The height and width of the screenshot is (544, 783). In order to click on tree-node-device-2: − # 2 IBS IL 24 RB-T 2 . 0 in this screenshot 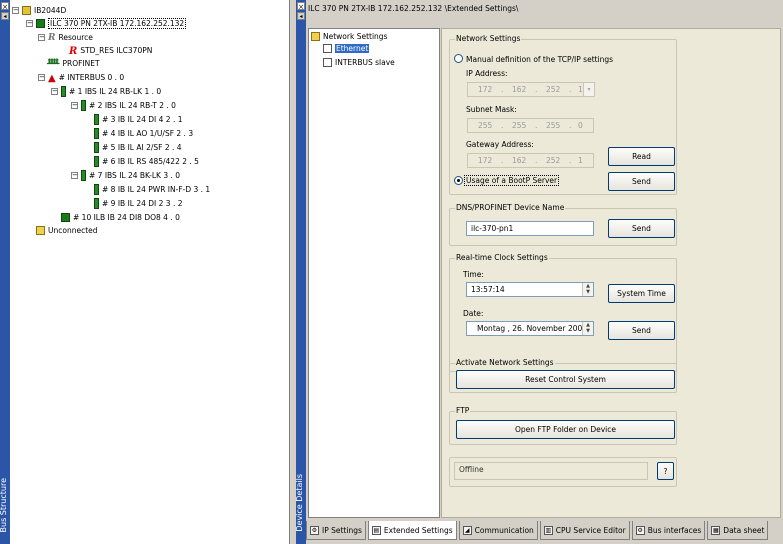, I will do `click(123, 105)`.